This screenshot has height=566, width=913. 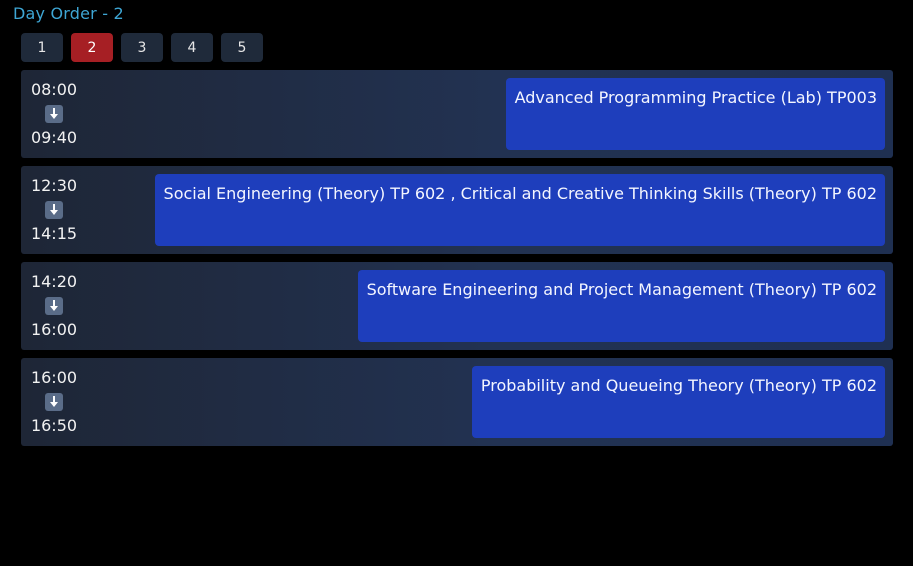 What do you see at coordinates (192, 47) in the screenshot?
I see `tab-day-4: 4` at bounding box center [192, 47].